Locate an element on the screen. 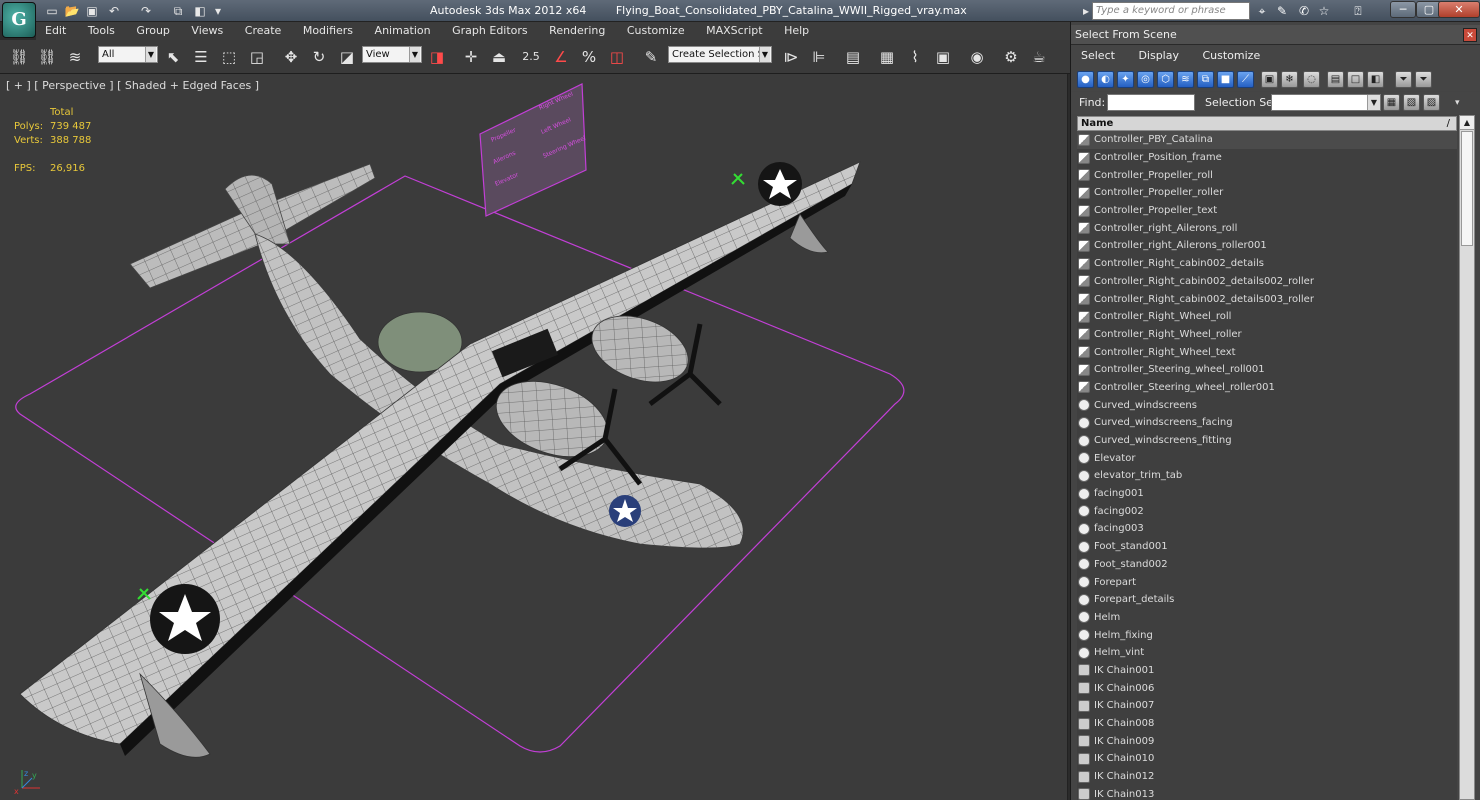 Image resolution: width=1480 pixels, height=800 pixels. keyword-search-input: Type a keyword or phrase is located at coordinates (1171, 11).